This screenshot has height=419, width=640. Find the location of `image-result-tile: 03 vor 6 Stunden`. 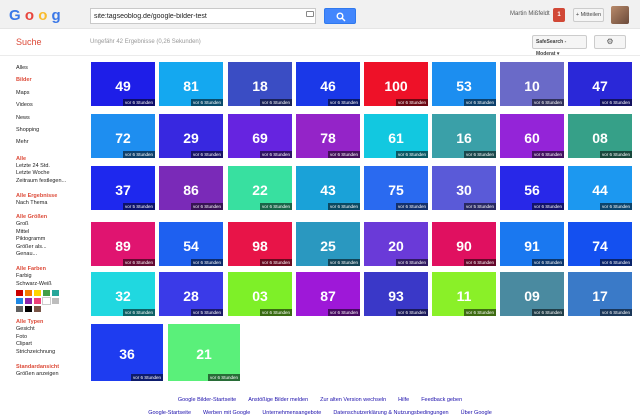

image-result-tile: 03 vor 6 Stunden is located at coordinates (260, 294).